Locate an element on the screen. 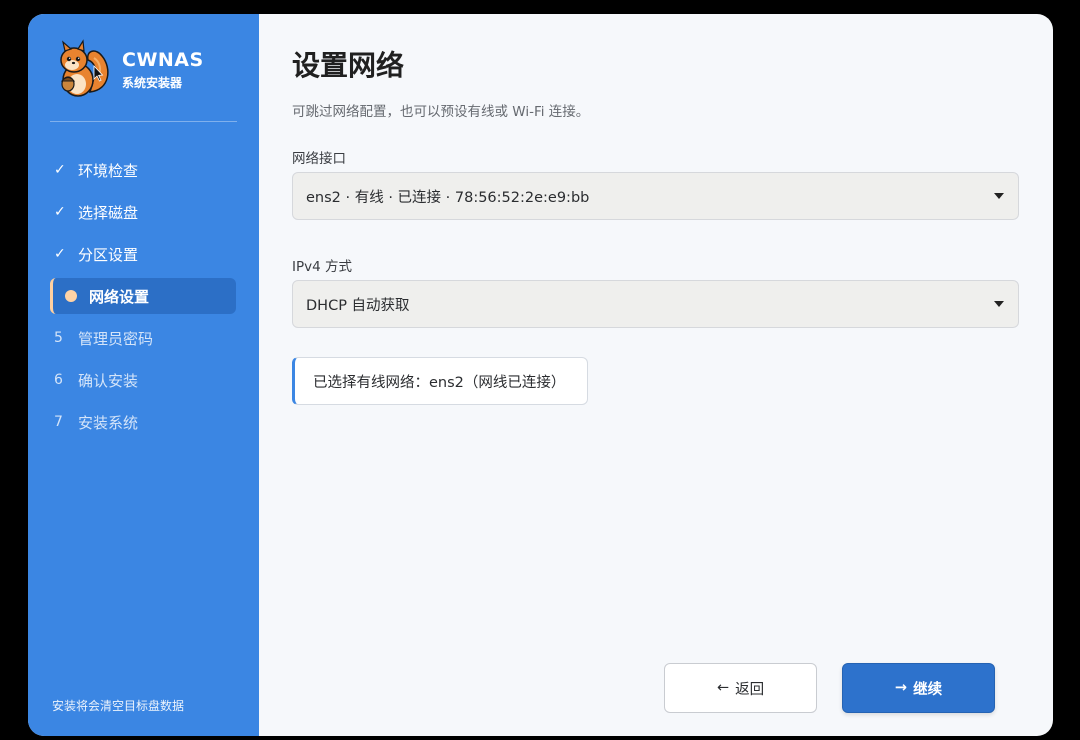  step-number: 6 is located at coordinates (58, 380).